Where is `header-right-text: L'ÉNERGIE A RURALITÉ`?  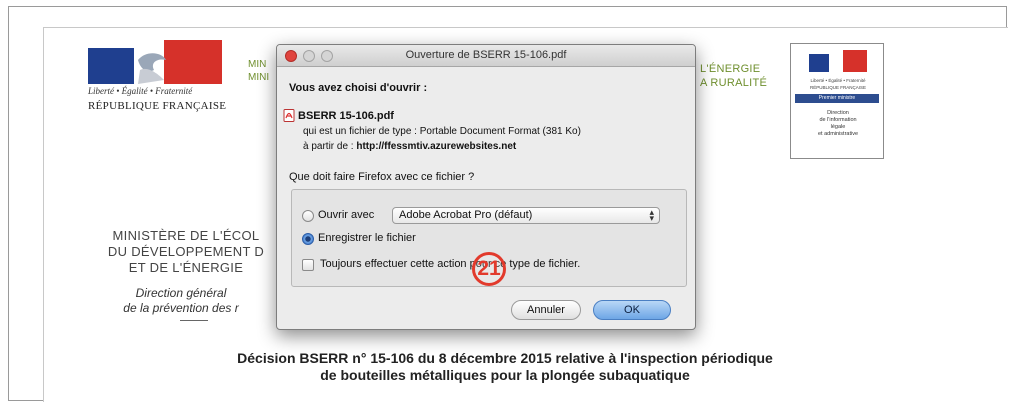
header-right-text: L'ÉNERGIE A RURALITÉ is located at coordinates (733, 76).